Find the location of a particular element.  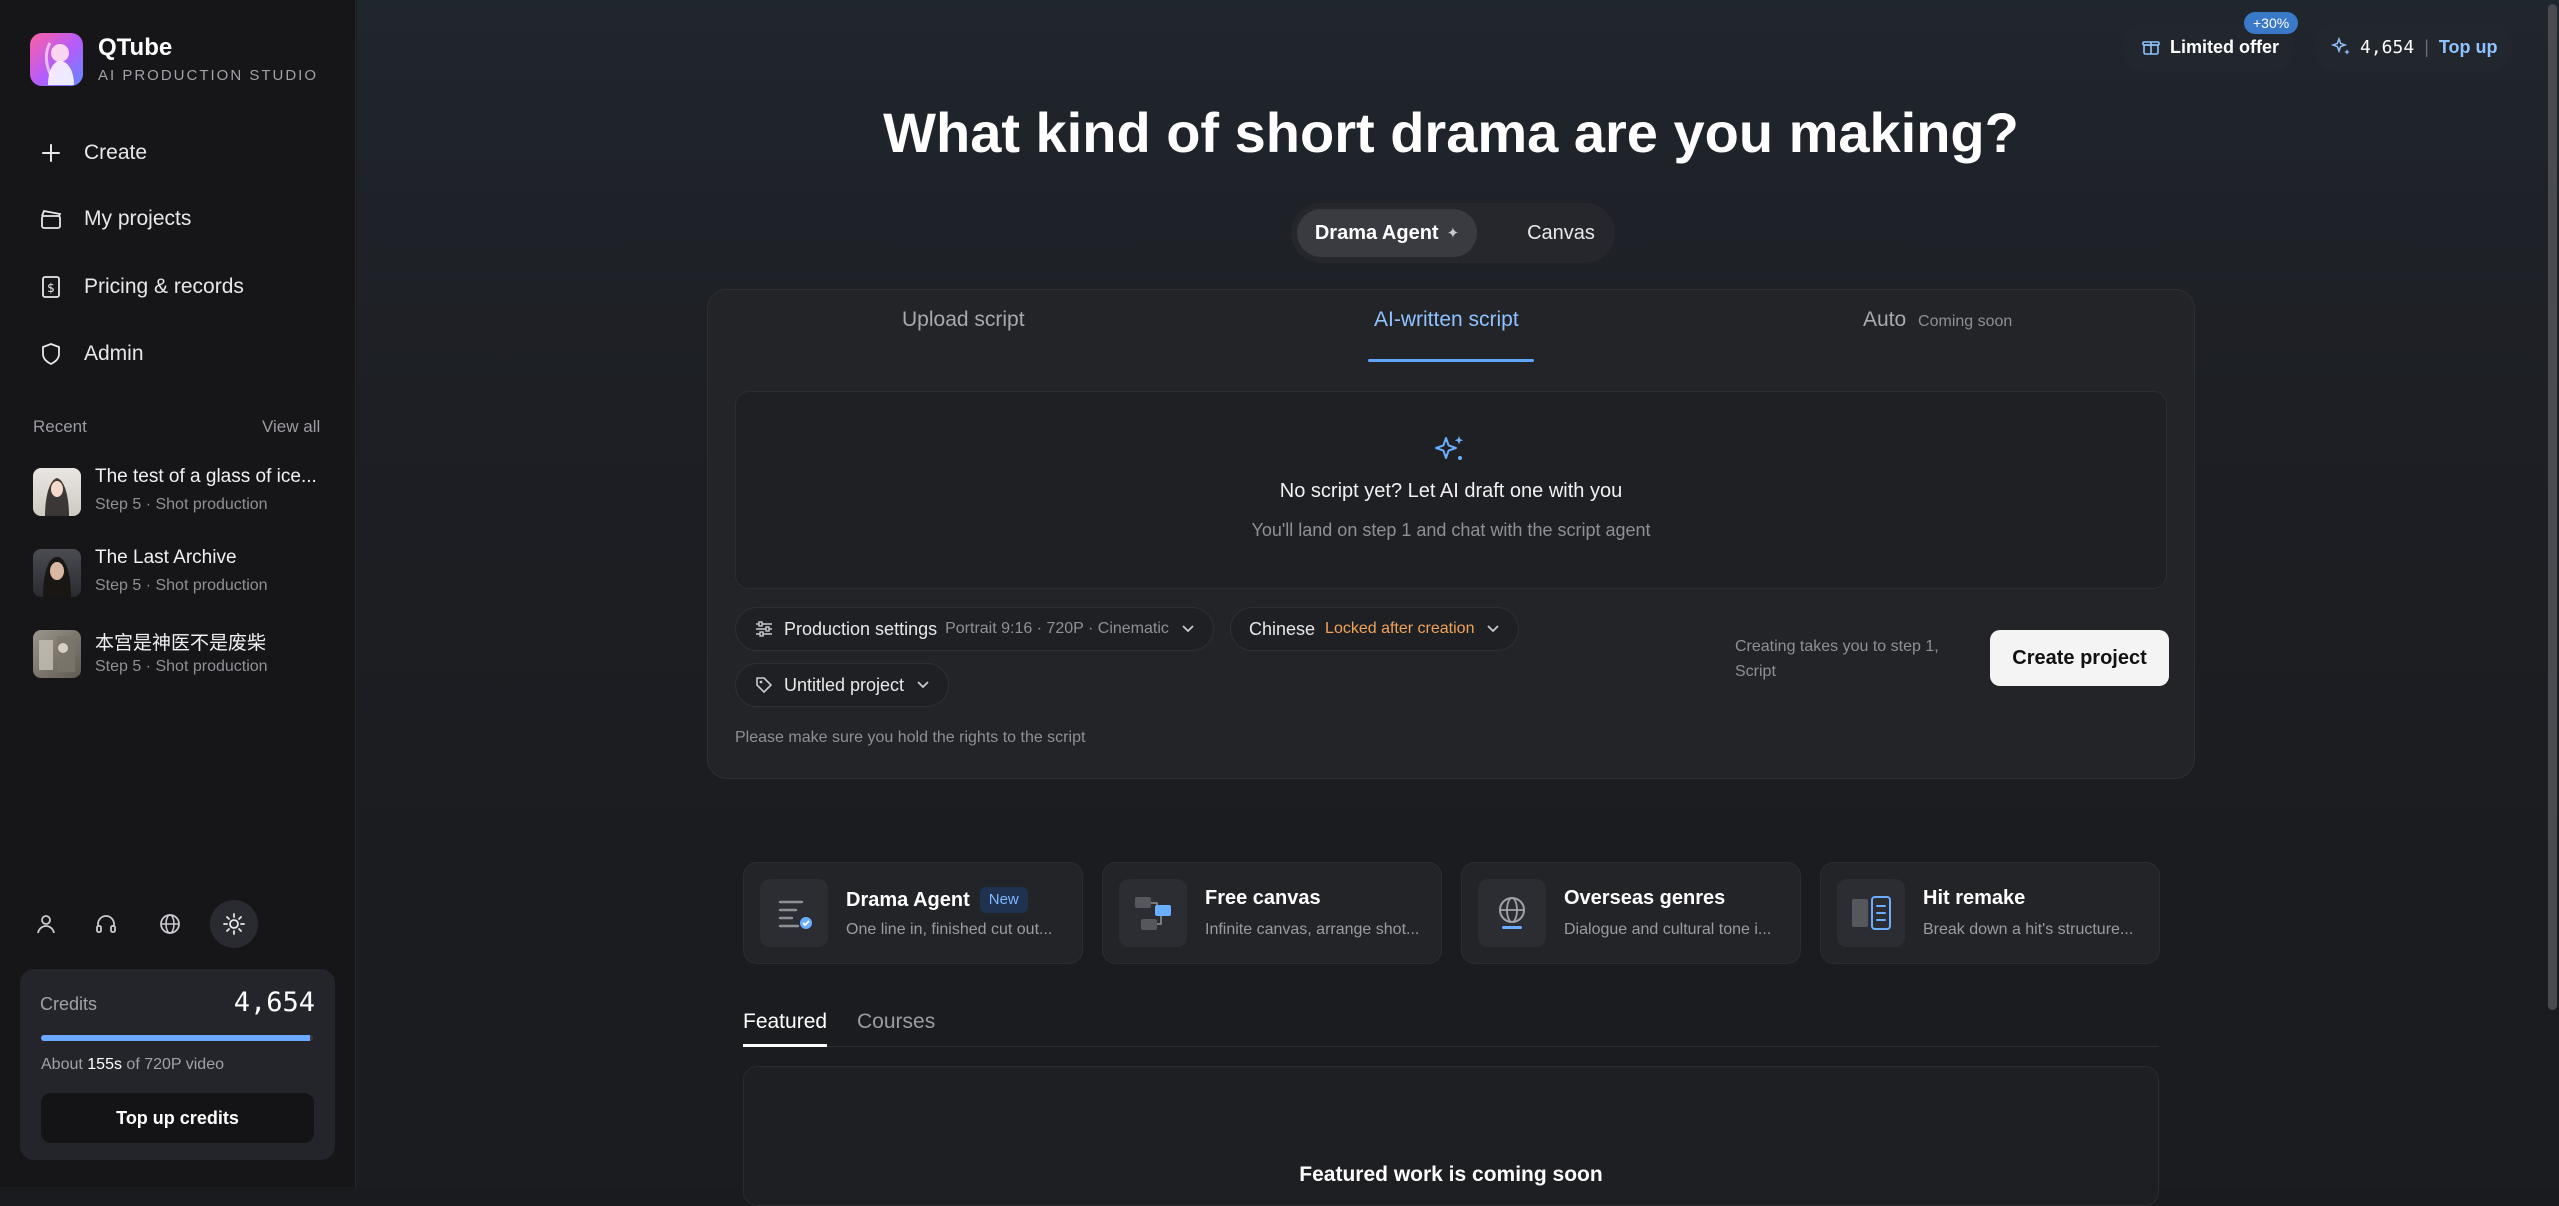

offer-badge: +30% is located at coordinates (2271, 23).